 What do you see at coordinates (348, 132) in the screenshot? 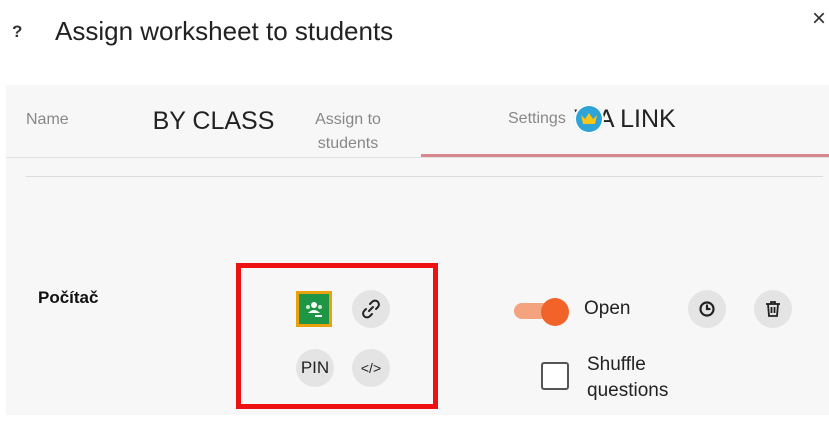
I see `column-header-assign: Assign to students` at bounding box center [348, 132].